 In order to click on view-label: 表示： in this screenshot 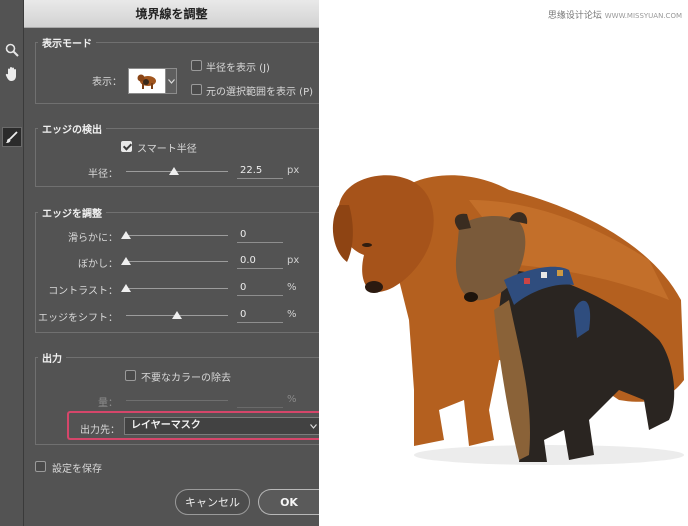, I will do `click(107, 82)`.